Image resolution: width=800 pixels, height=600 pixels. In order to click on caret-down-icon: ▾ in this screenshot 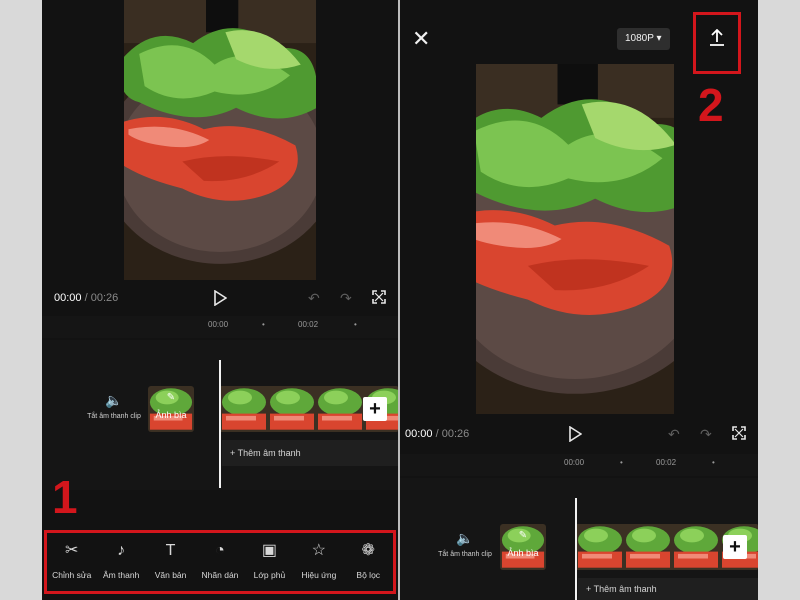, I will do `click(659, 38)`.